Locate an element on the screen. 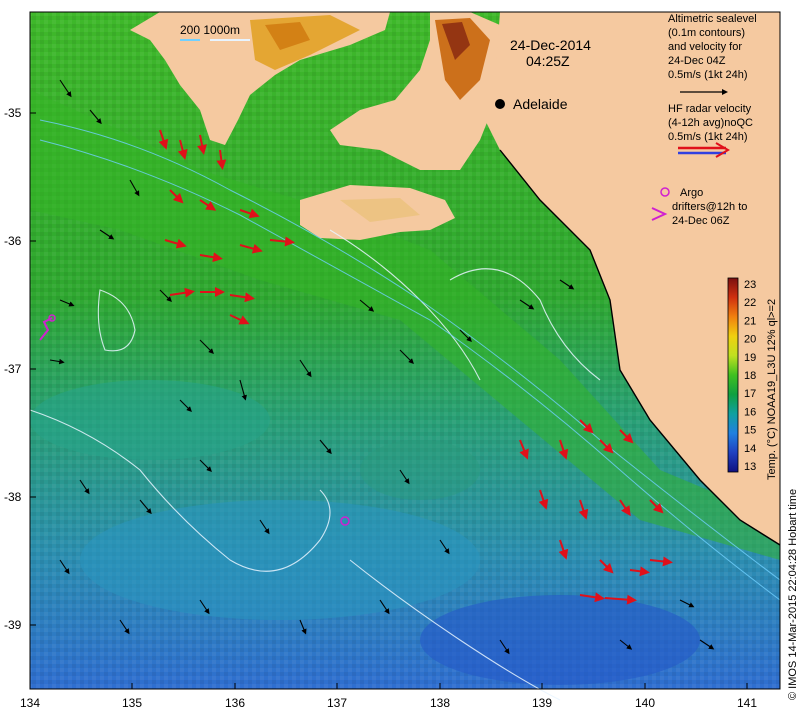 This screenshot has height=720, width=800. lon-tick-label: 138 is located at coordinates (440, 703).